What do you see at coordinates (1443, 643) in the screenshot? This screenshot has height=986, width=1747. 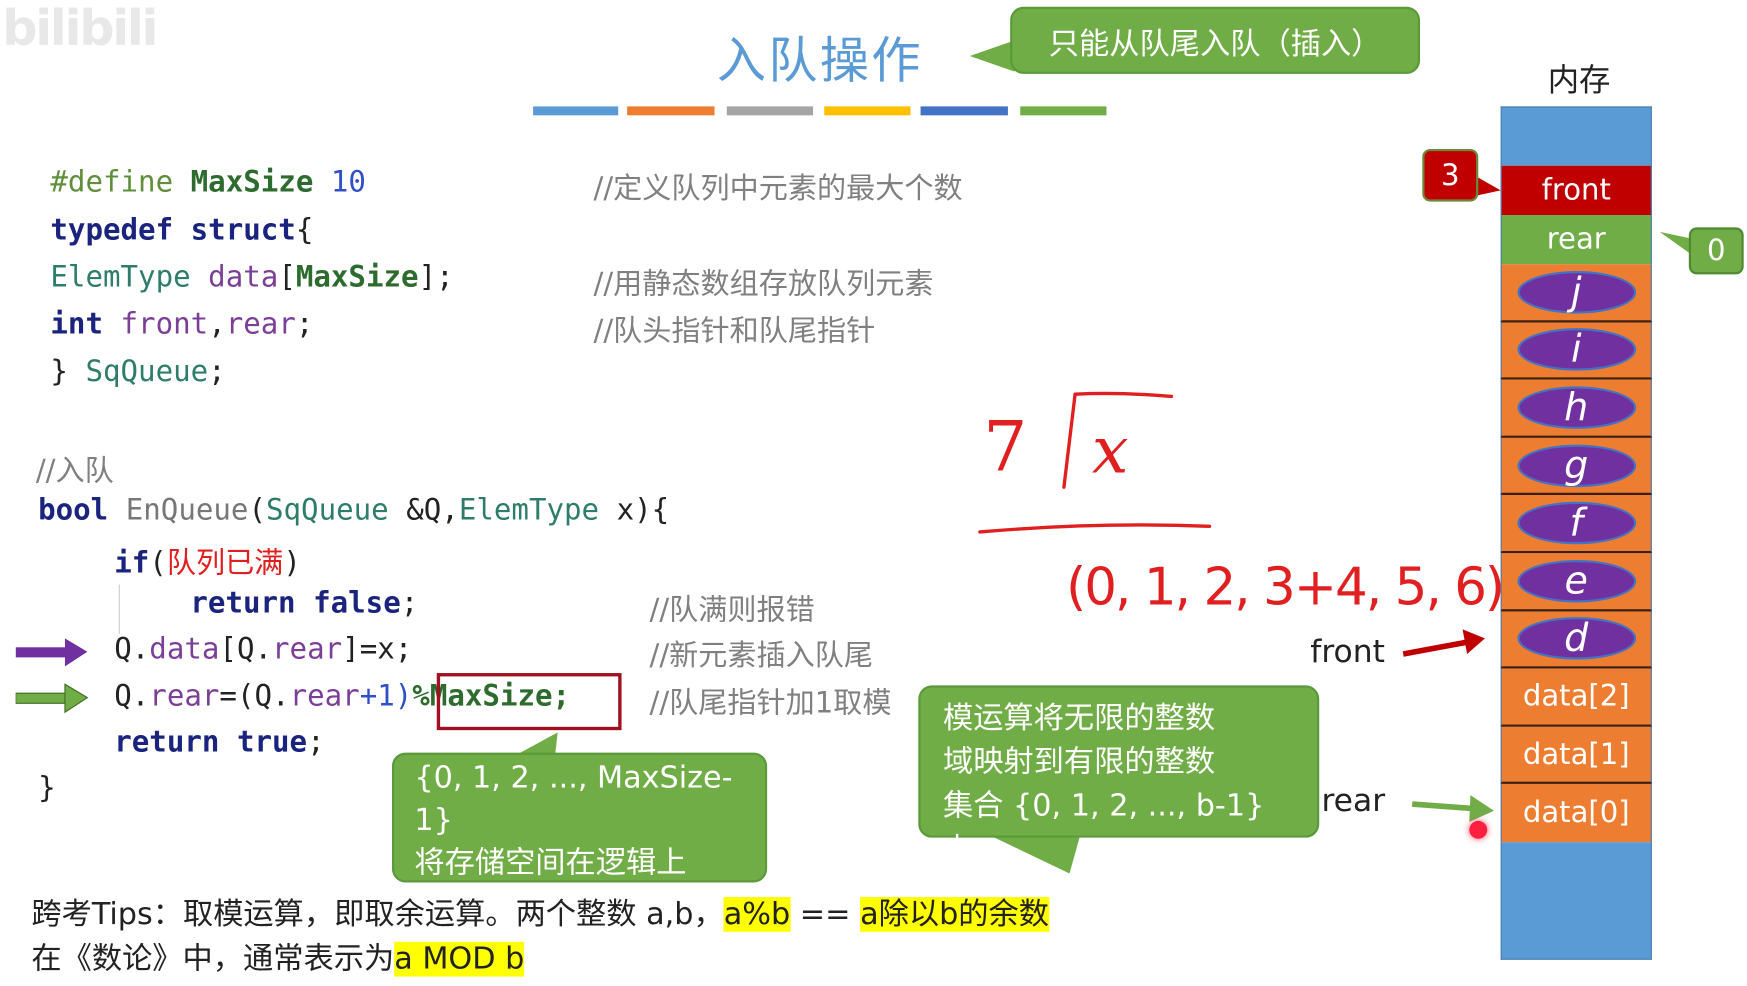 I see `front-arrow-icon` at bounding box center [1443, 643].